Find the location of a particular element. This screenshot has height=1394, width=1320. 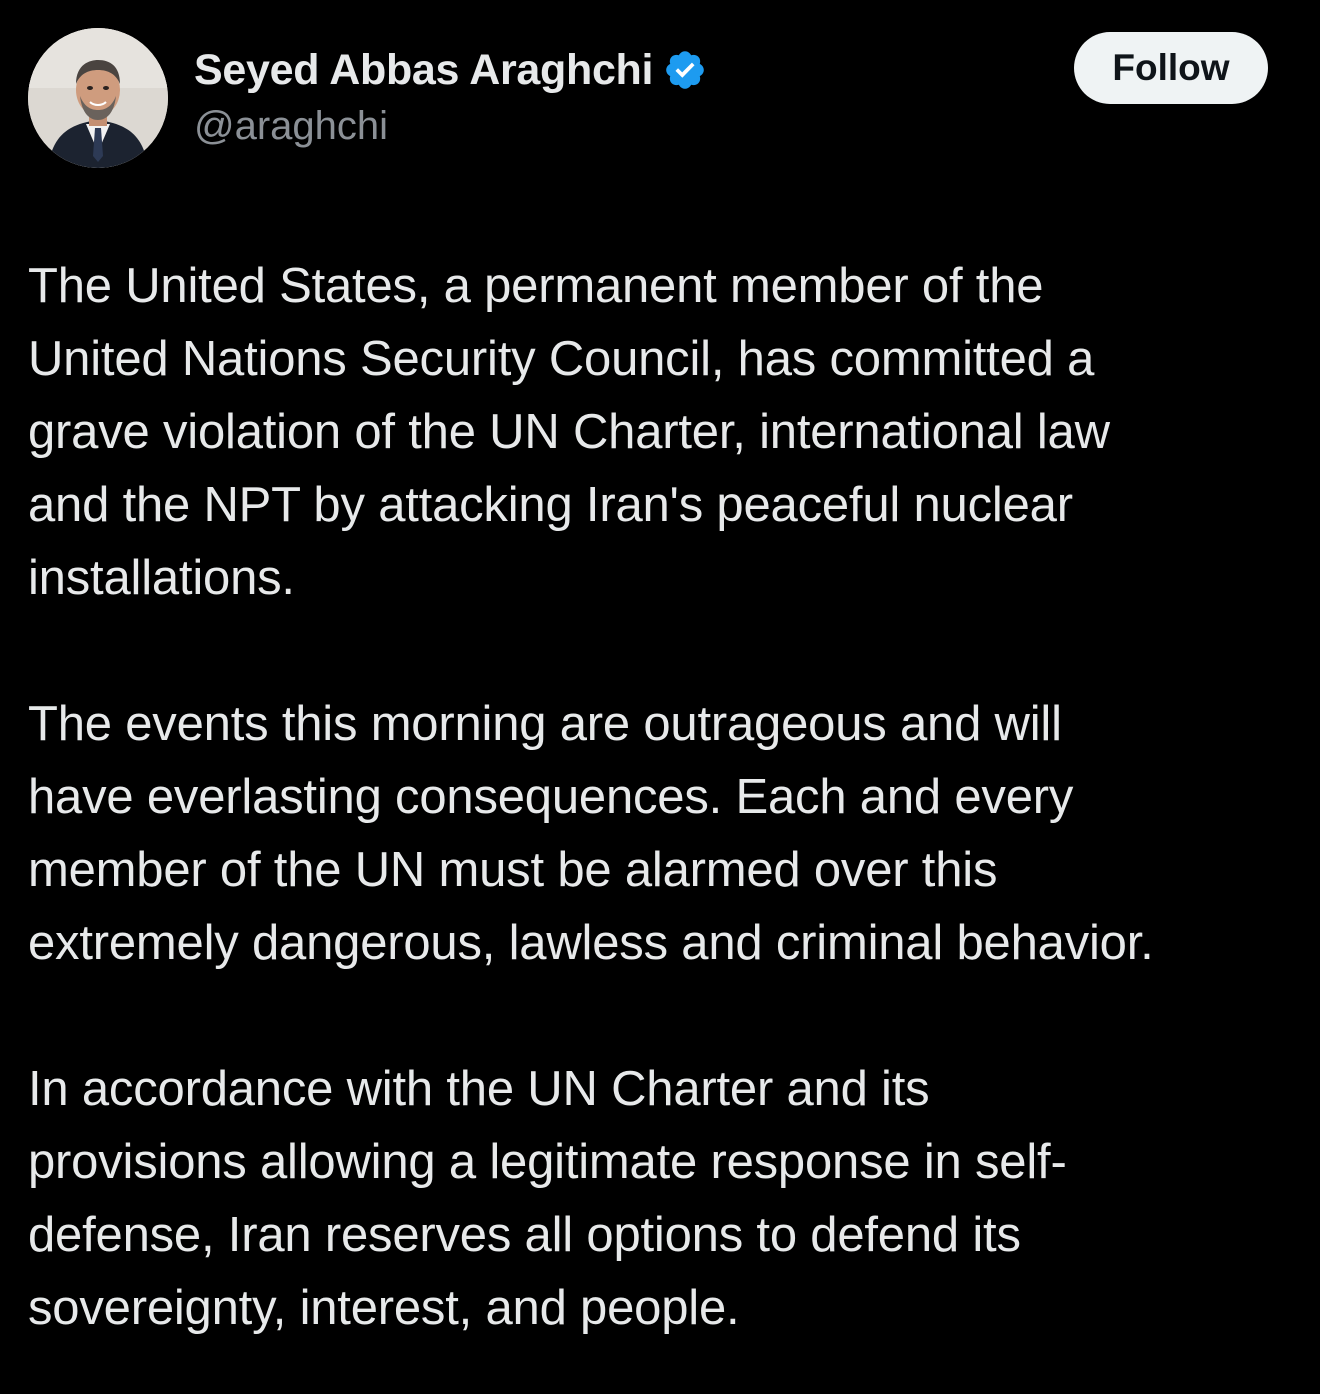

verified-badge-icon is located at coordinates (685, 70).